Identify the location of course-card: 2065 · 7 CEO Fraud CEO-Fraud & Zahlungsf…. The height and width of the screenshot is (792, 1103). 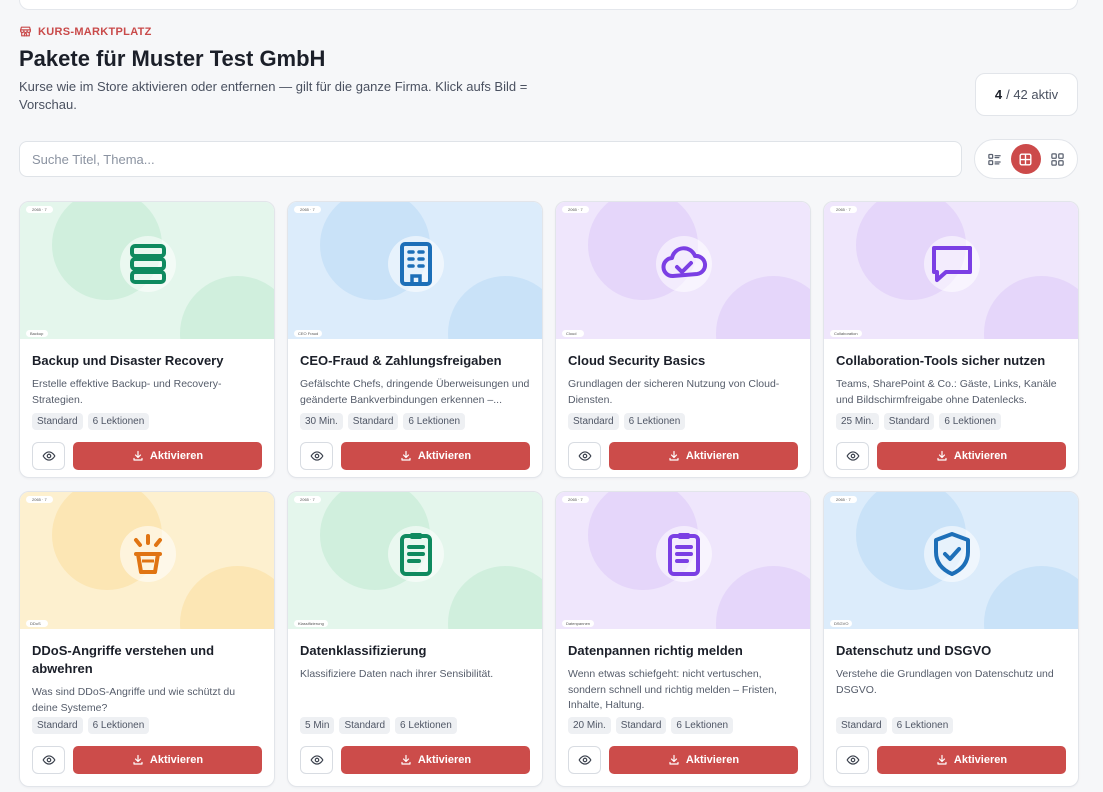
(415, 339).